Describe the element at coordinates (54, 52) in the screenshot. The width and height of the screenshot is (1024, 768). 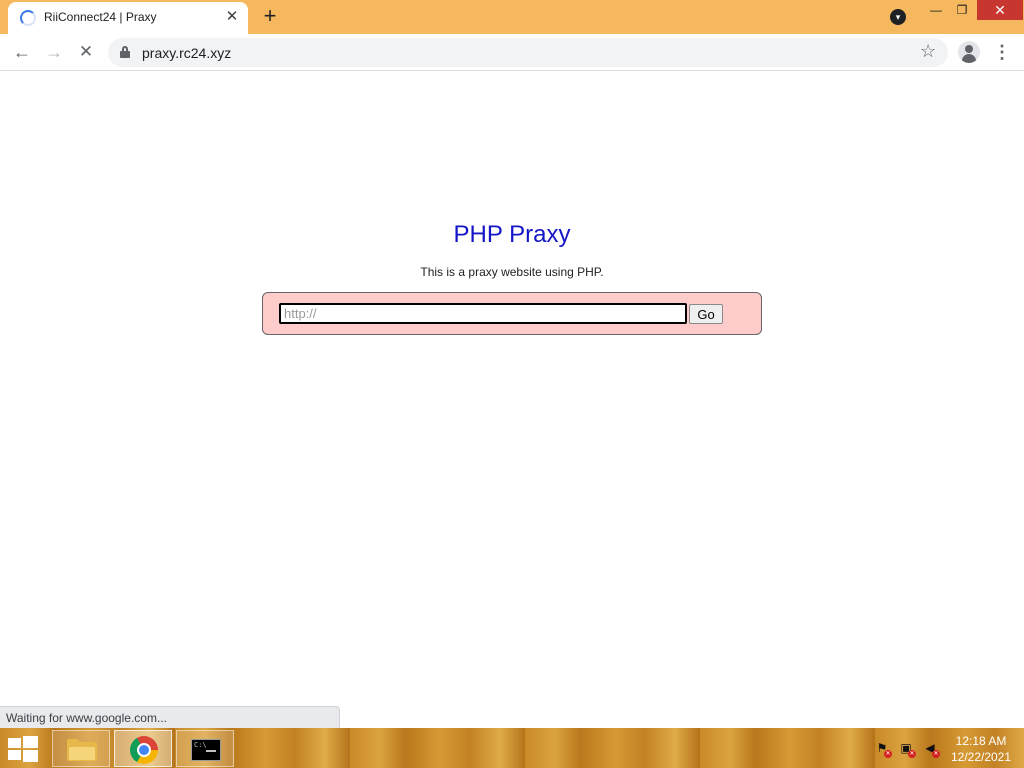
I see `forward-button: →` at that location.